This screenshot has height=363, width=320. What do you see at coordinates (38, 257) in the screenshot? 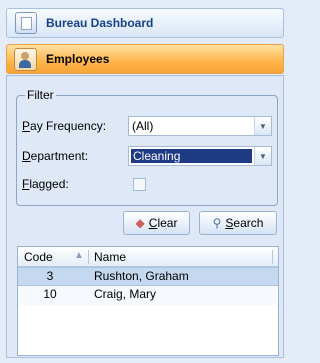
I see `column-header-code: Code` at bounding box center [38, 257].